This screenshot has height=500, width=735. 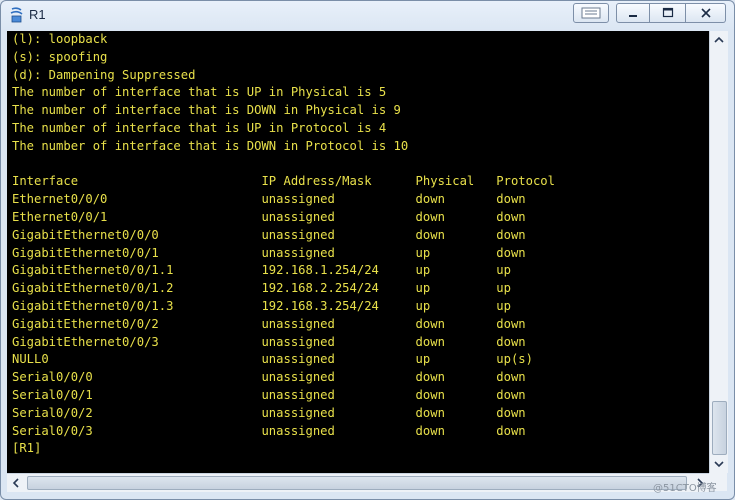 I want to click on window-title: R1, so click(x=37, y=14).